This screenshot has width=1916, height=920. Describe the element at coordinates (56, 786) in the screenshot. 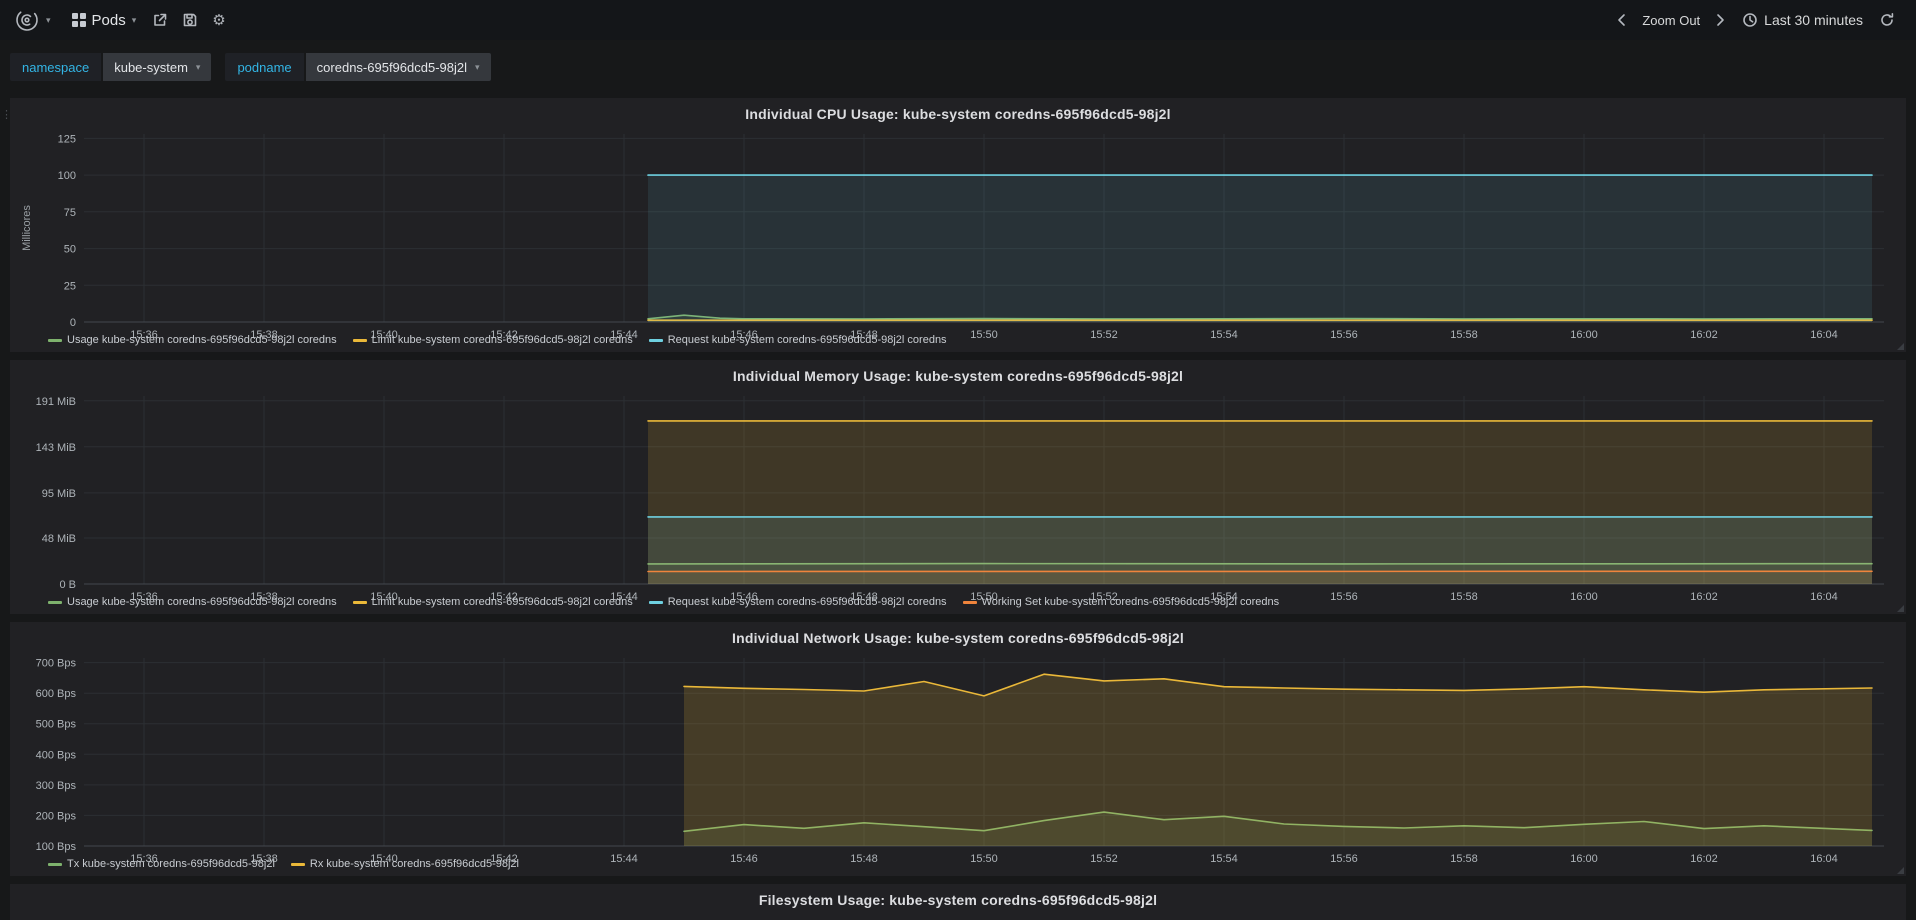

I see `svg-text: 300 Bps` at that location.